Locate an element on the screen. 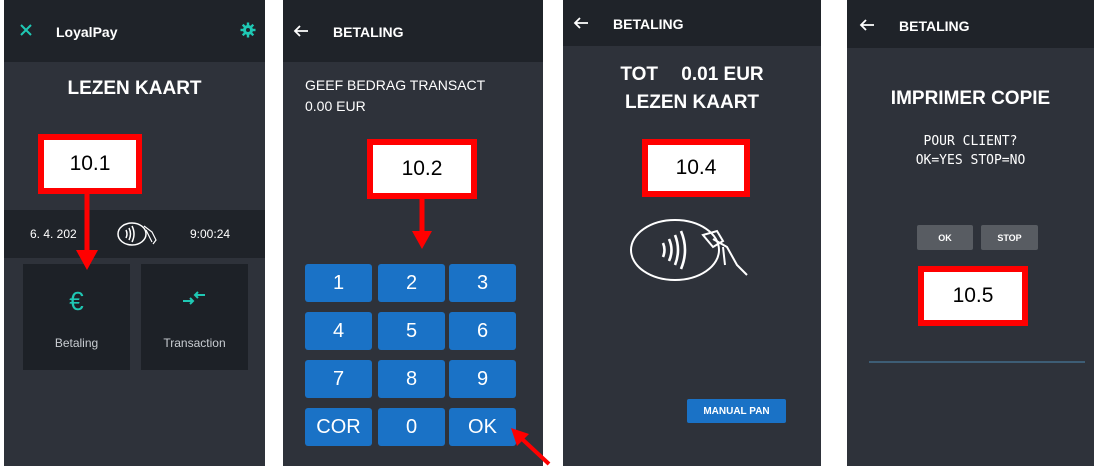 Image resolution: width=1094 pixels, height=466 pixels. progress-divider is located at coordinates (977, 362).